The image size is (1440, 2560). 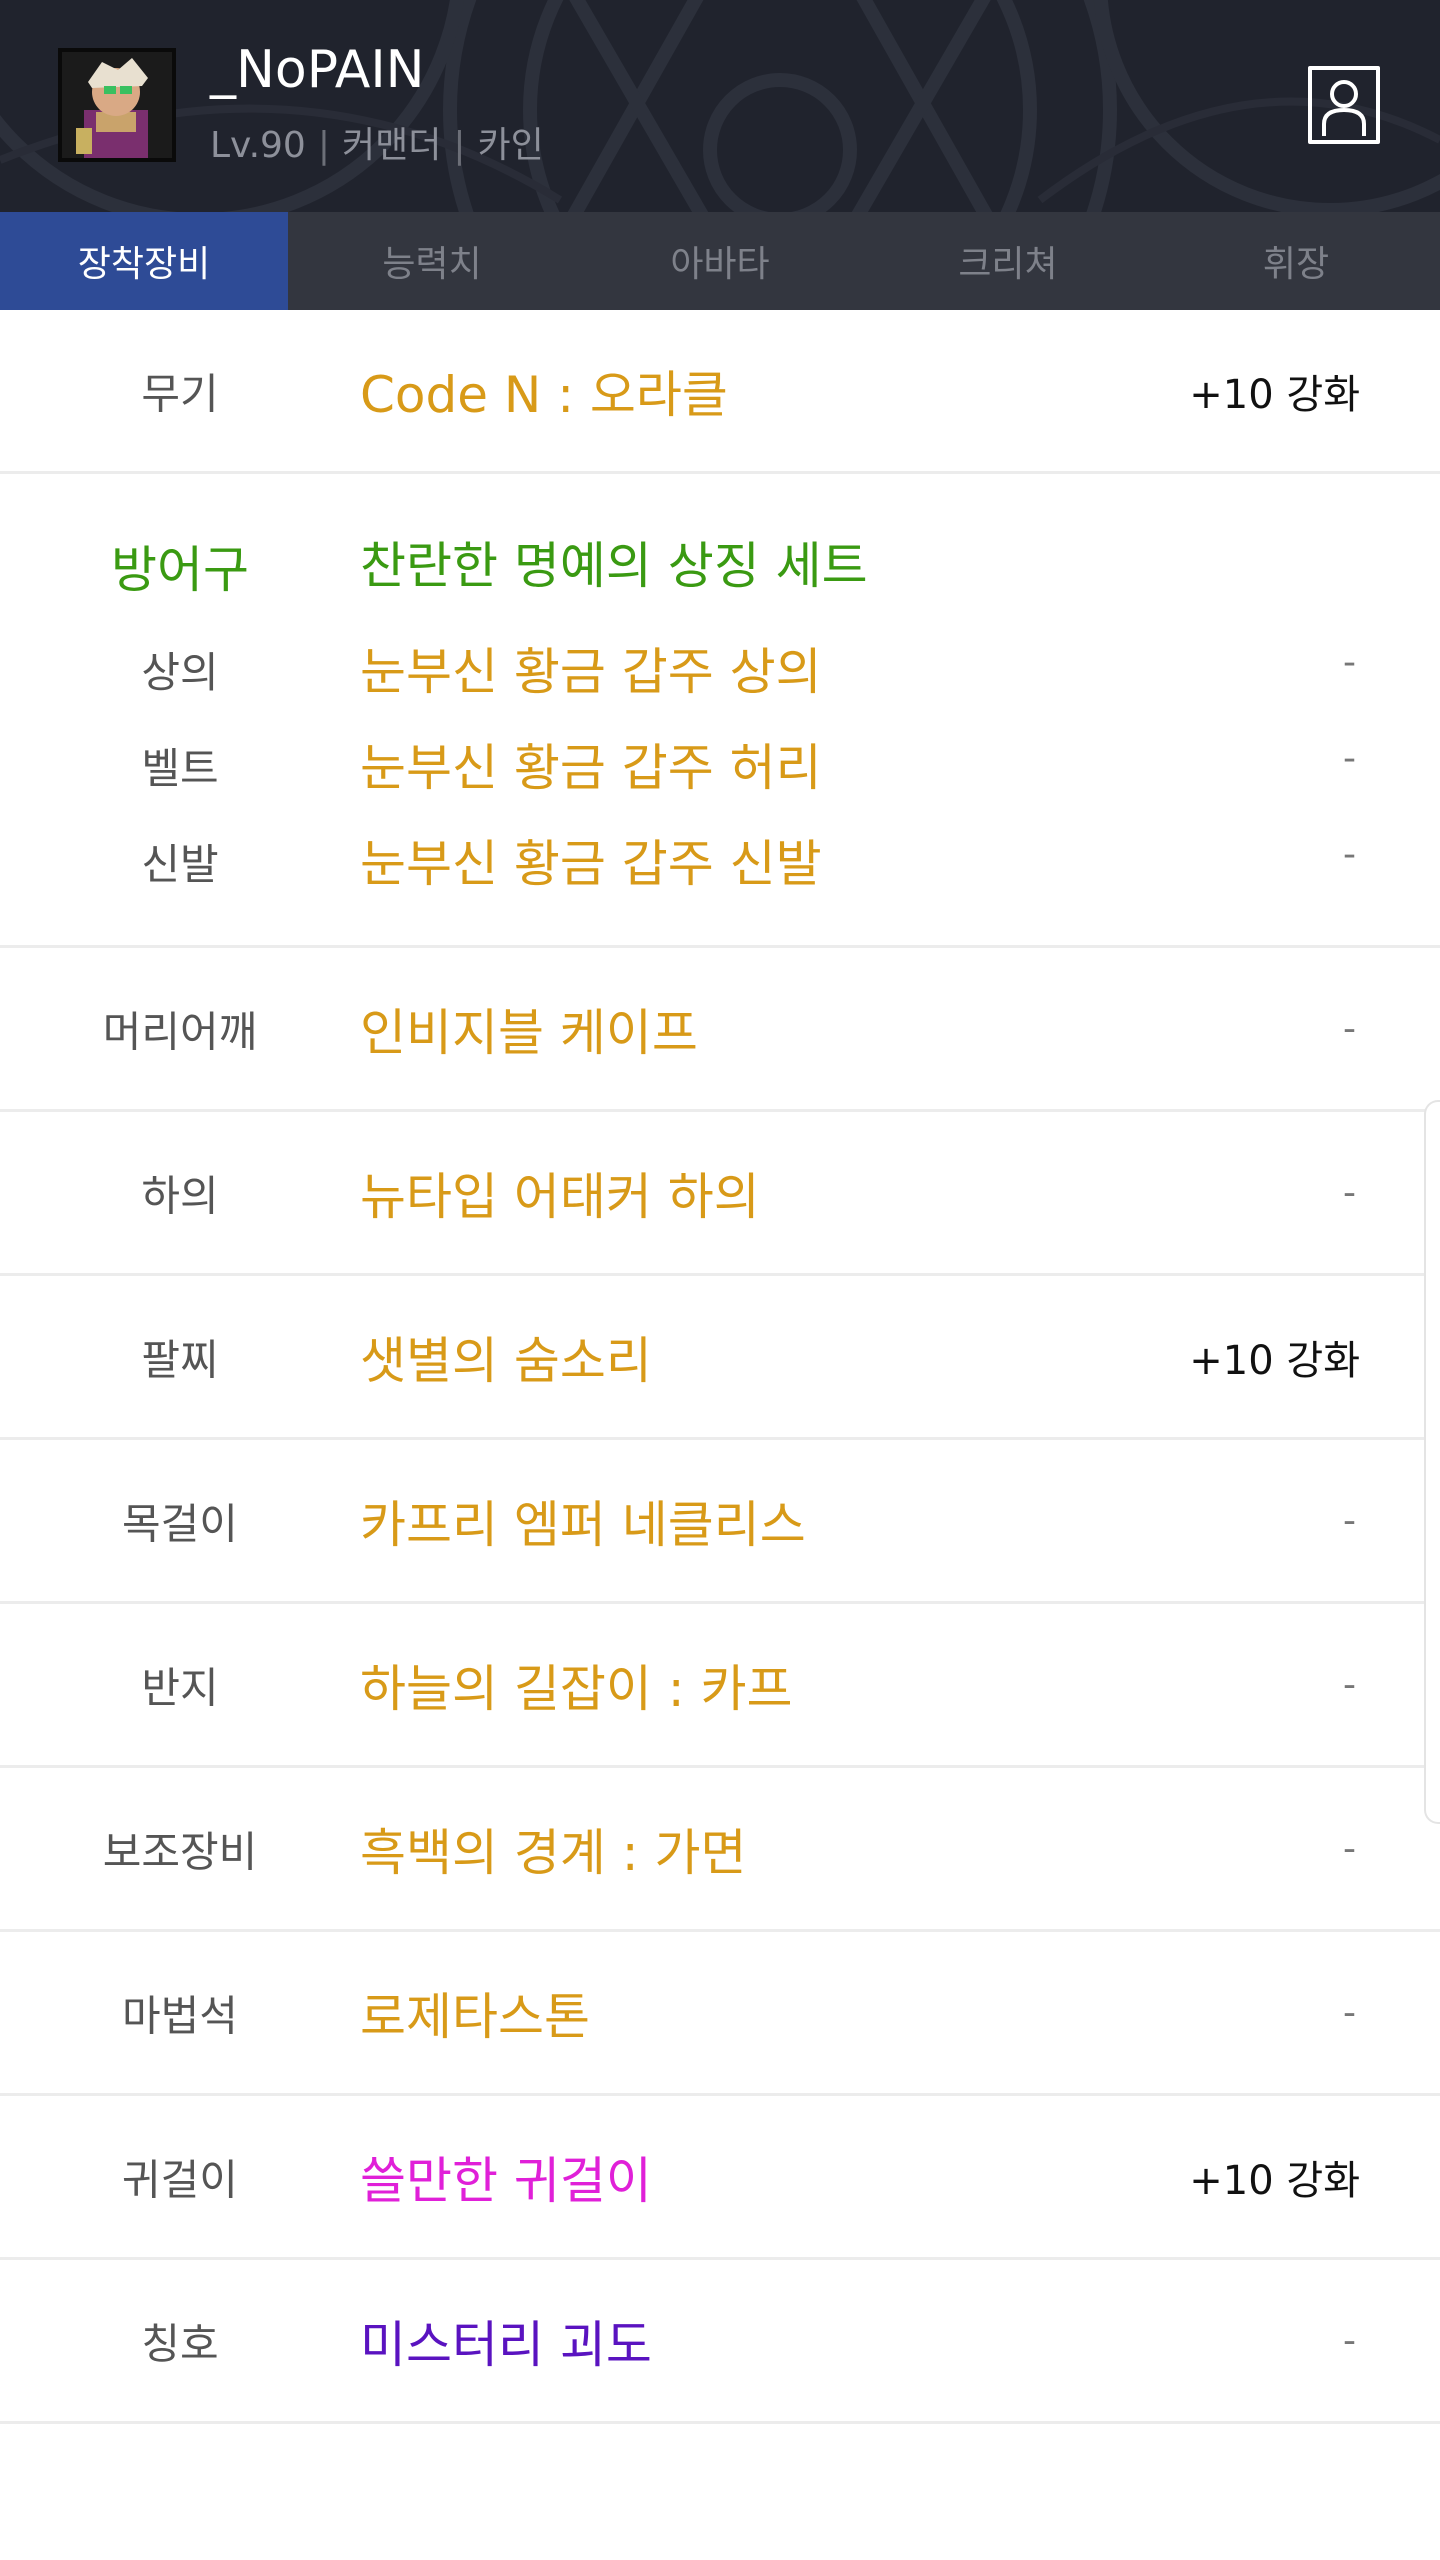 What do you see at coordinates (1008, 261) in the screenshot?
I see `tab-creature: 크리쳐` at bounding box center [1008, 261].